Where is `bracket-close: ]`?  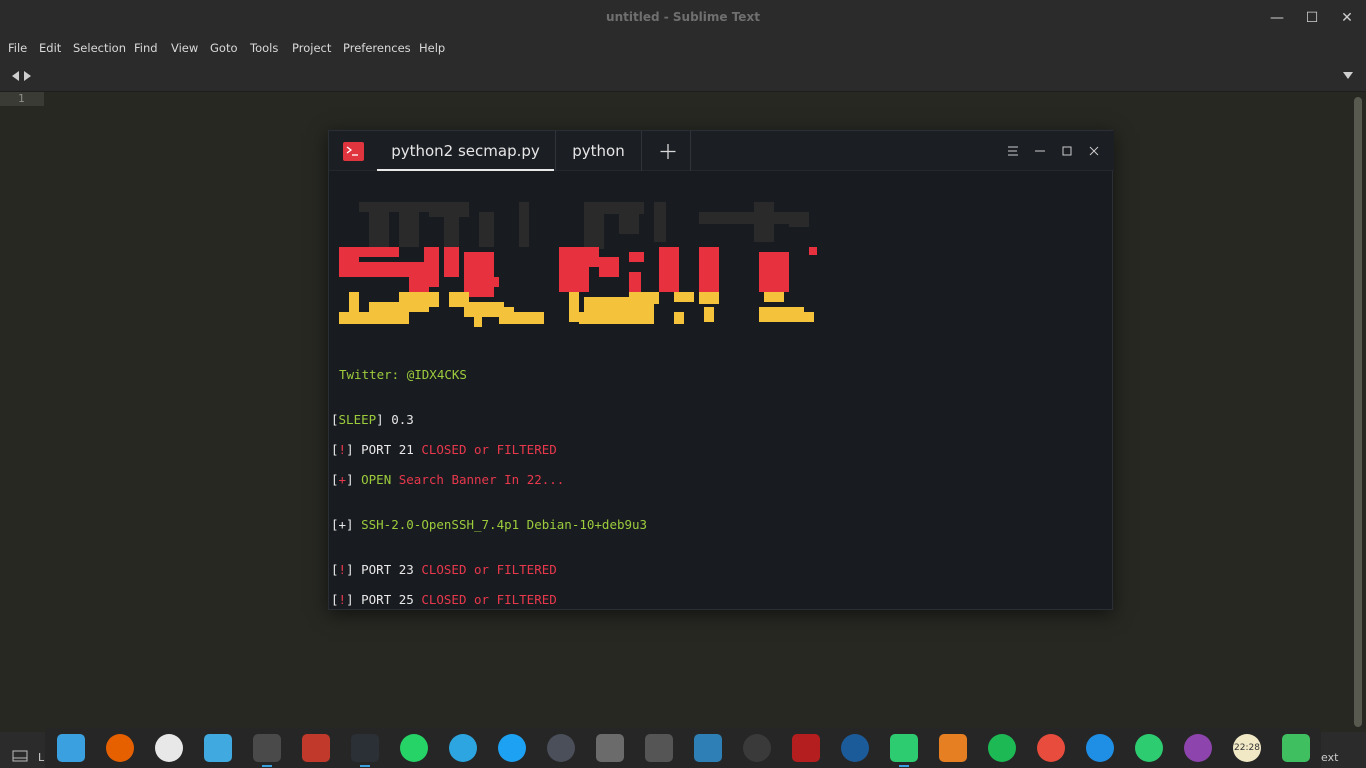 bracket-close: ] is located at coordinates (354, 479).